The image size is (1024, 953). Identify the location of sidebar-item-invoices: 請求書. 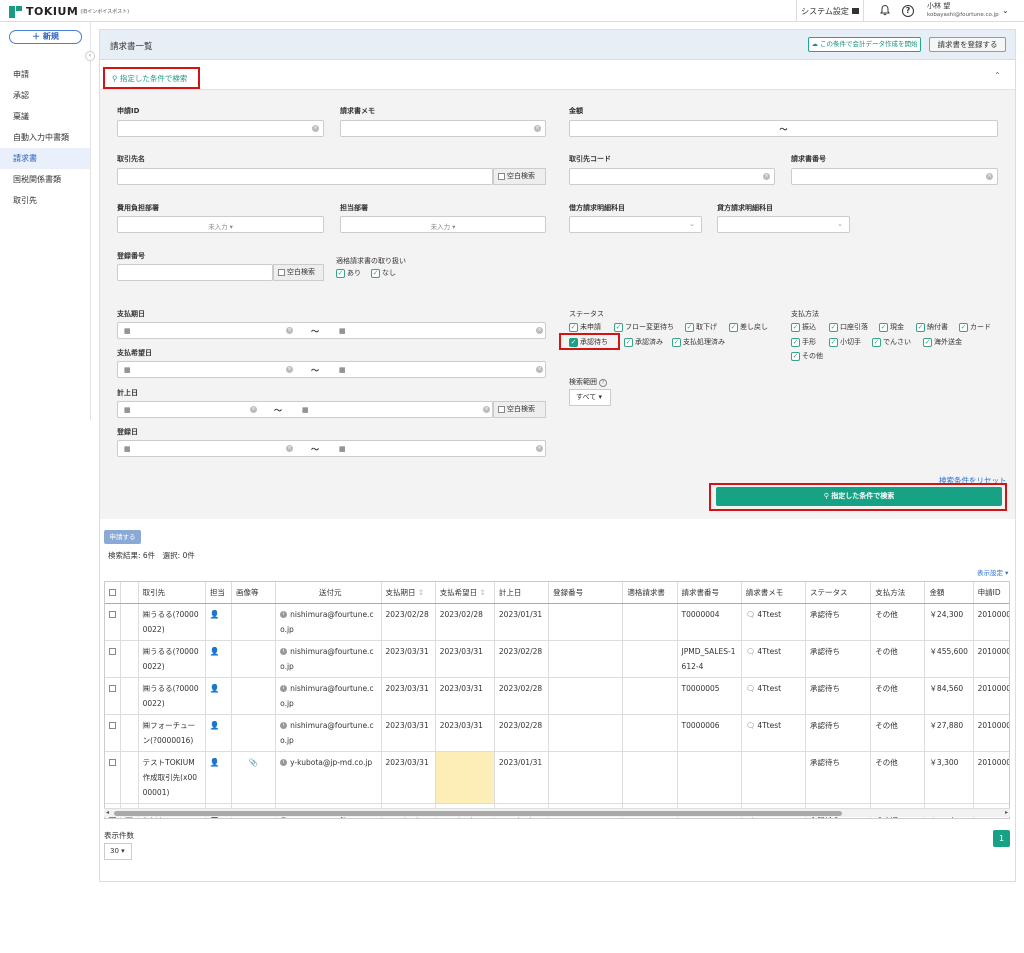
(45, 158).